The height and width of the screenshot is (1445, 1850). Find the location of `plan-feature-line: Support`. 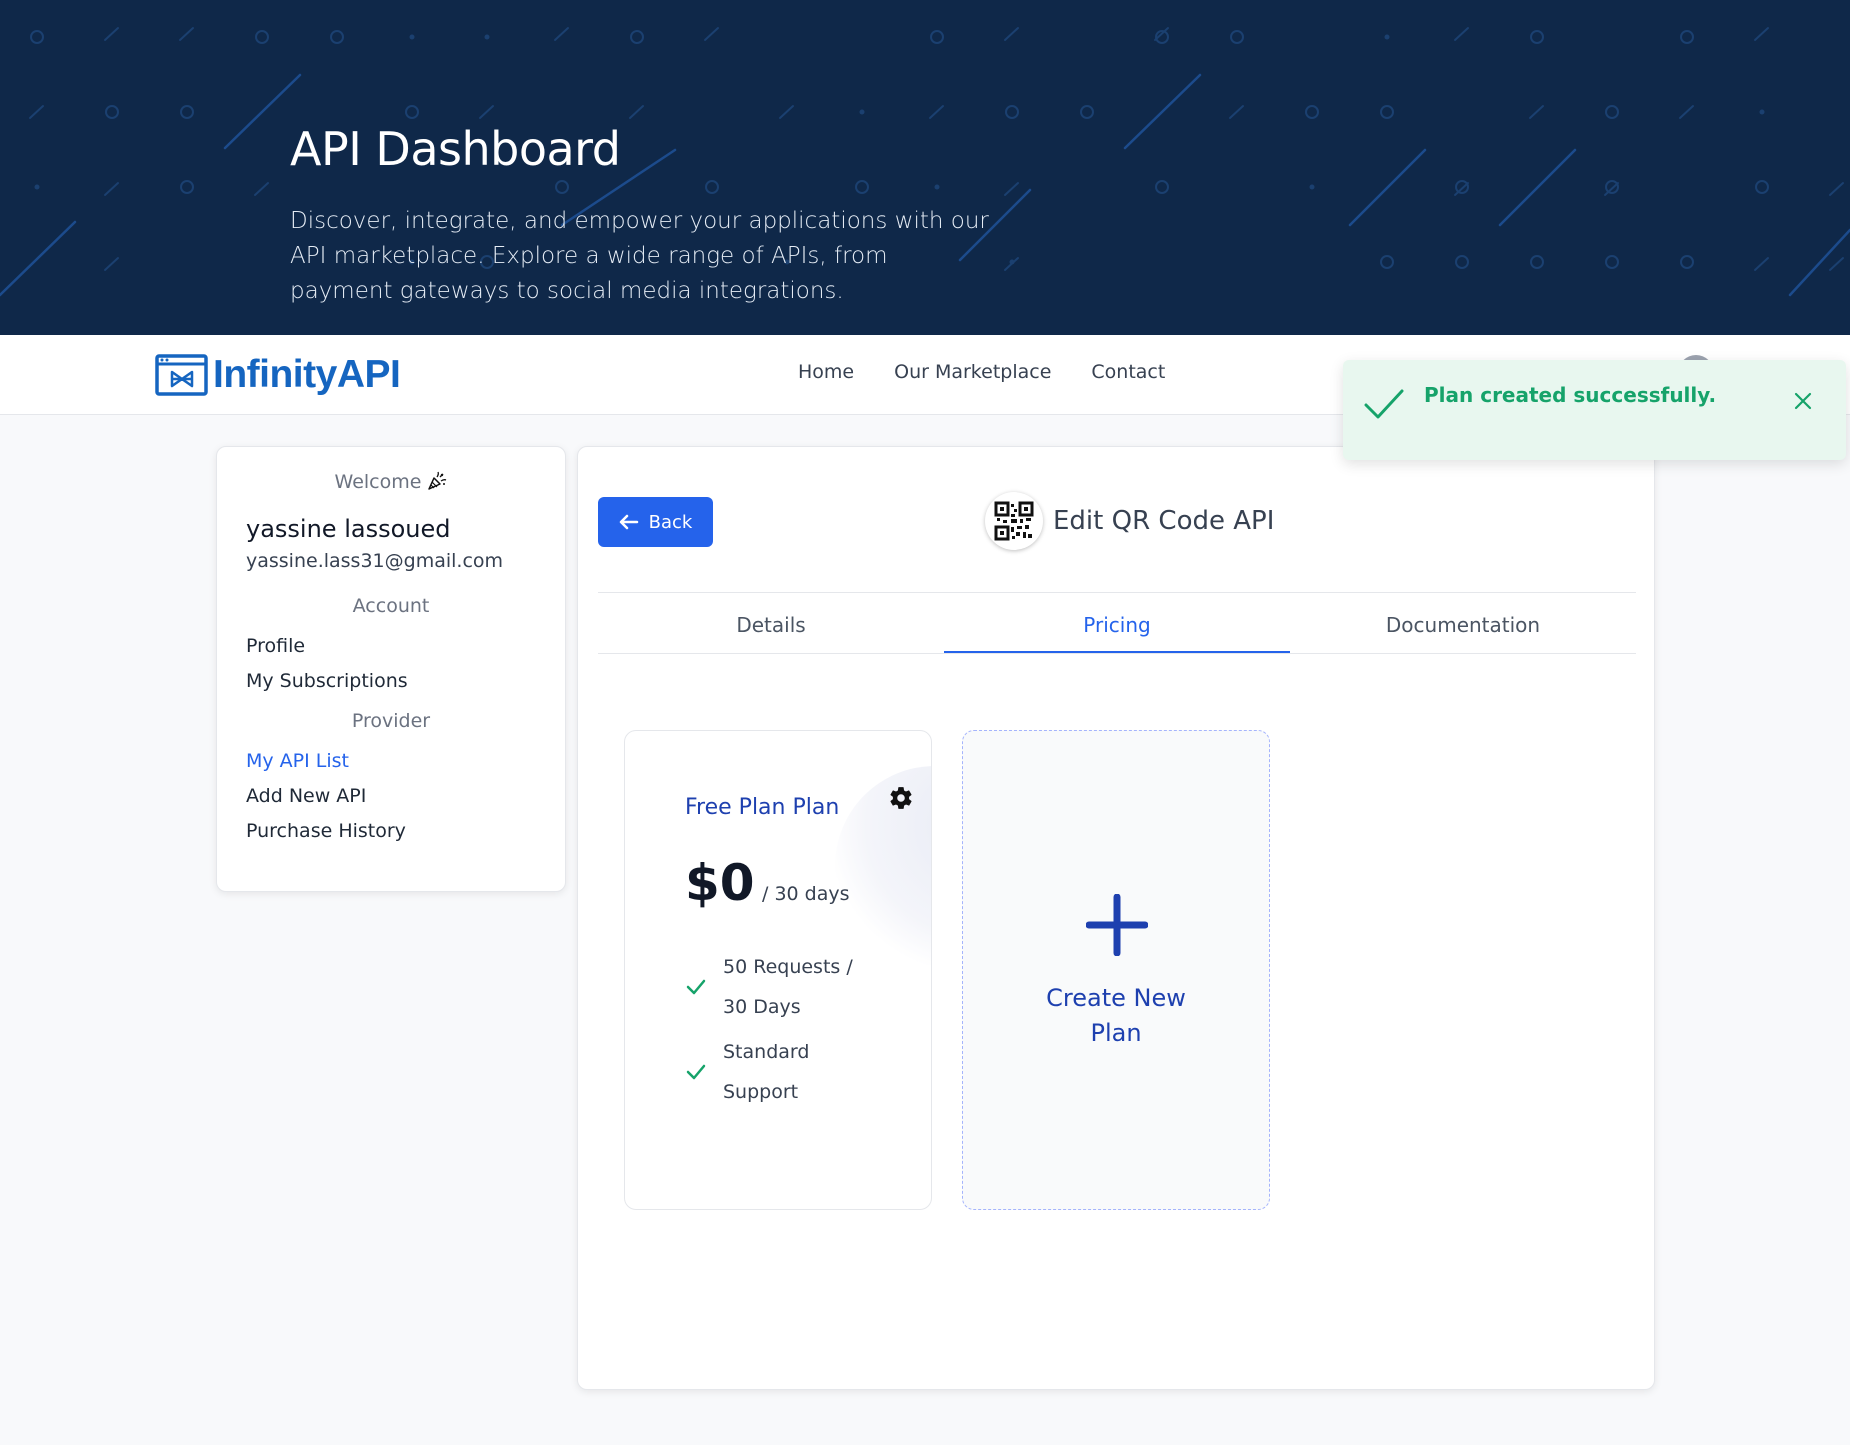

plan-feature-line: Support is located at coordinates (761, 1092).